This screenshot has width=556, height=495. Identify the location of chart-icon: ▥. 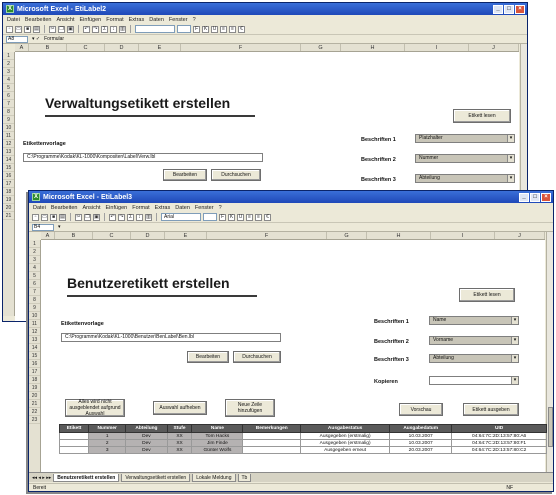
(122, 29).